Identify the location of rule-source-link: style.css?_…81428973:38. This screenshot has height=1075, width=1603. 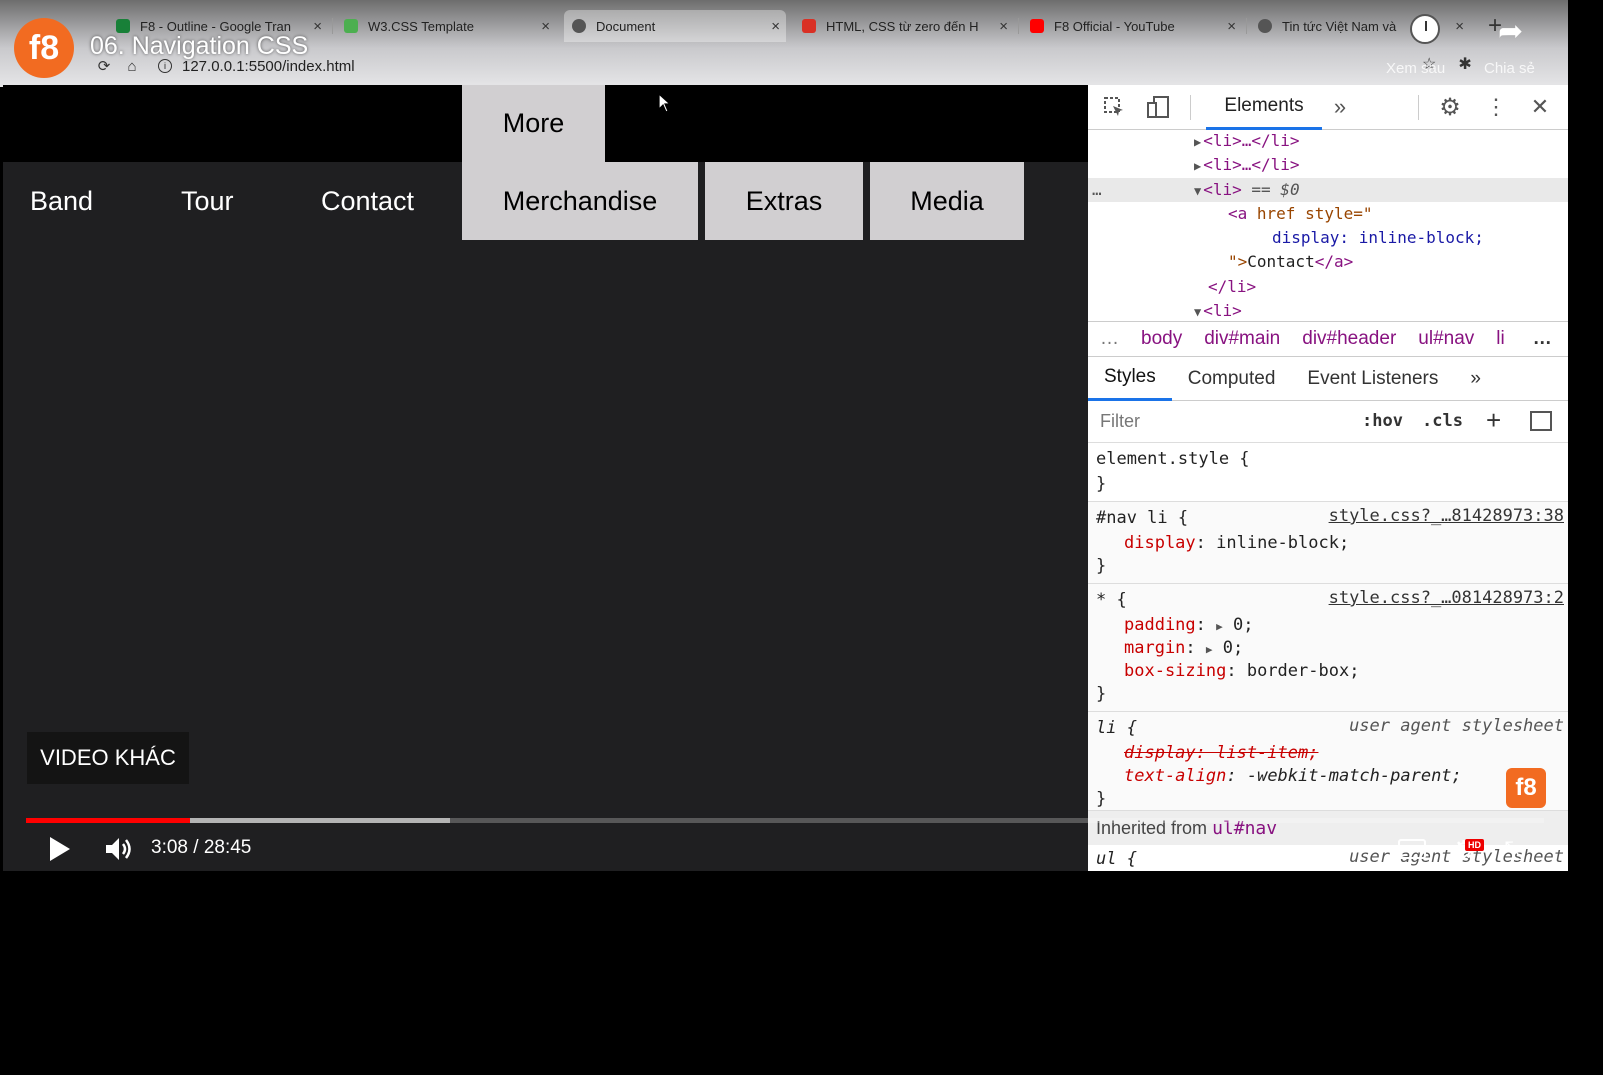
(1446, 516).